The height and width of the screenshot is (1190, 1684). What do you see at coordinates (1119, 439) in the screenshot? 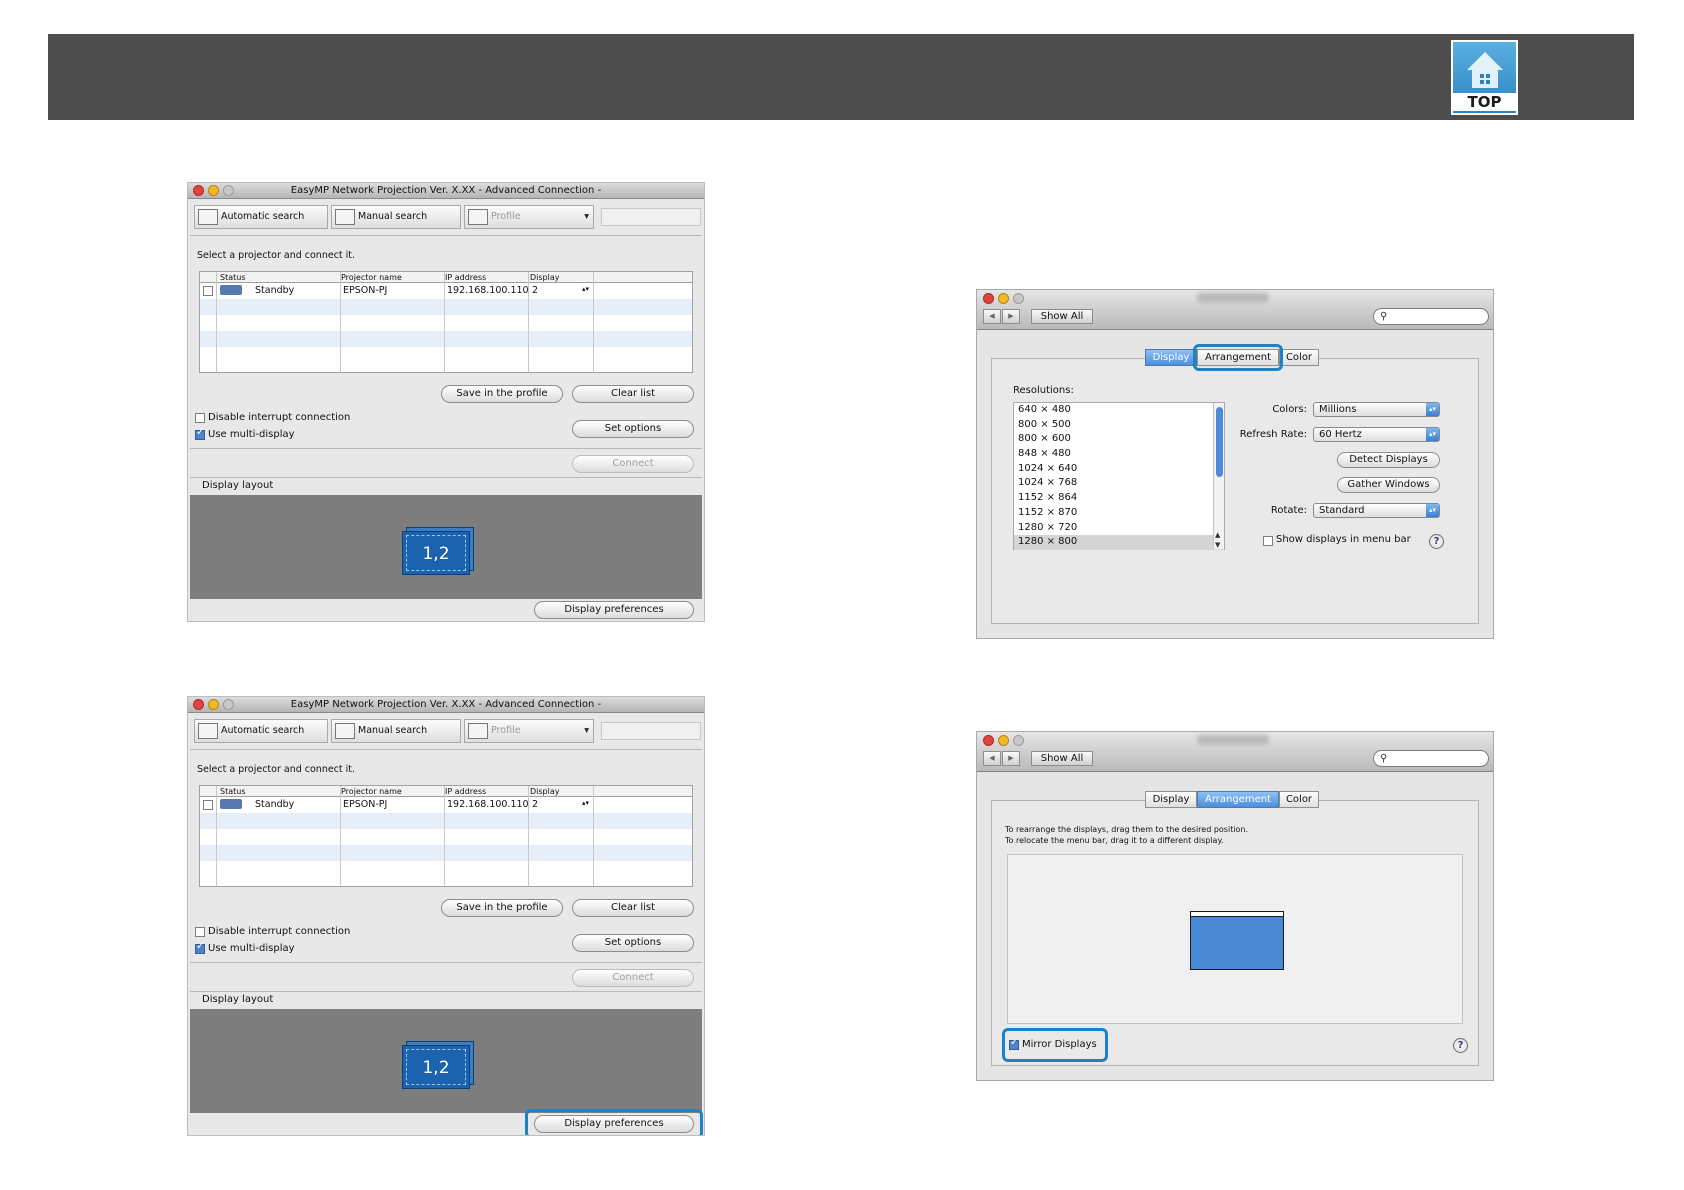
I see `list-item: 800 × 600` at bounding box center [1119, 439].